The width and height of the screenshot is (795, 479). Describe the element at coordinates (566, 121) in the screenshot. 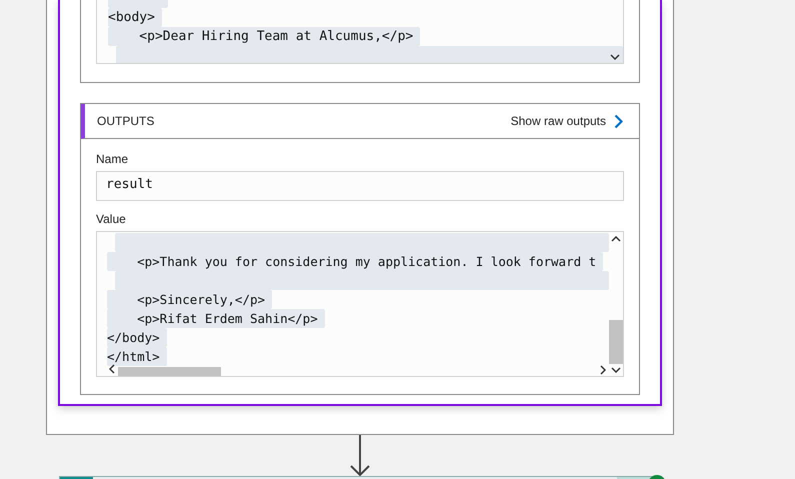

I see `show-raw-outputs-link: Show raw outputs` at that location.